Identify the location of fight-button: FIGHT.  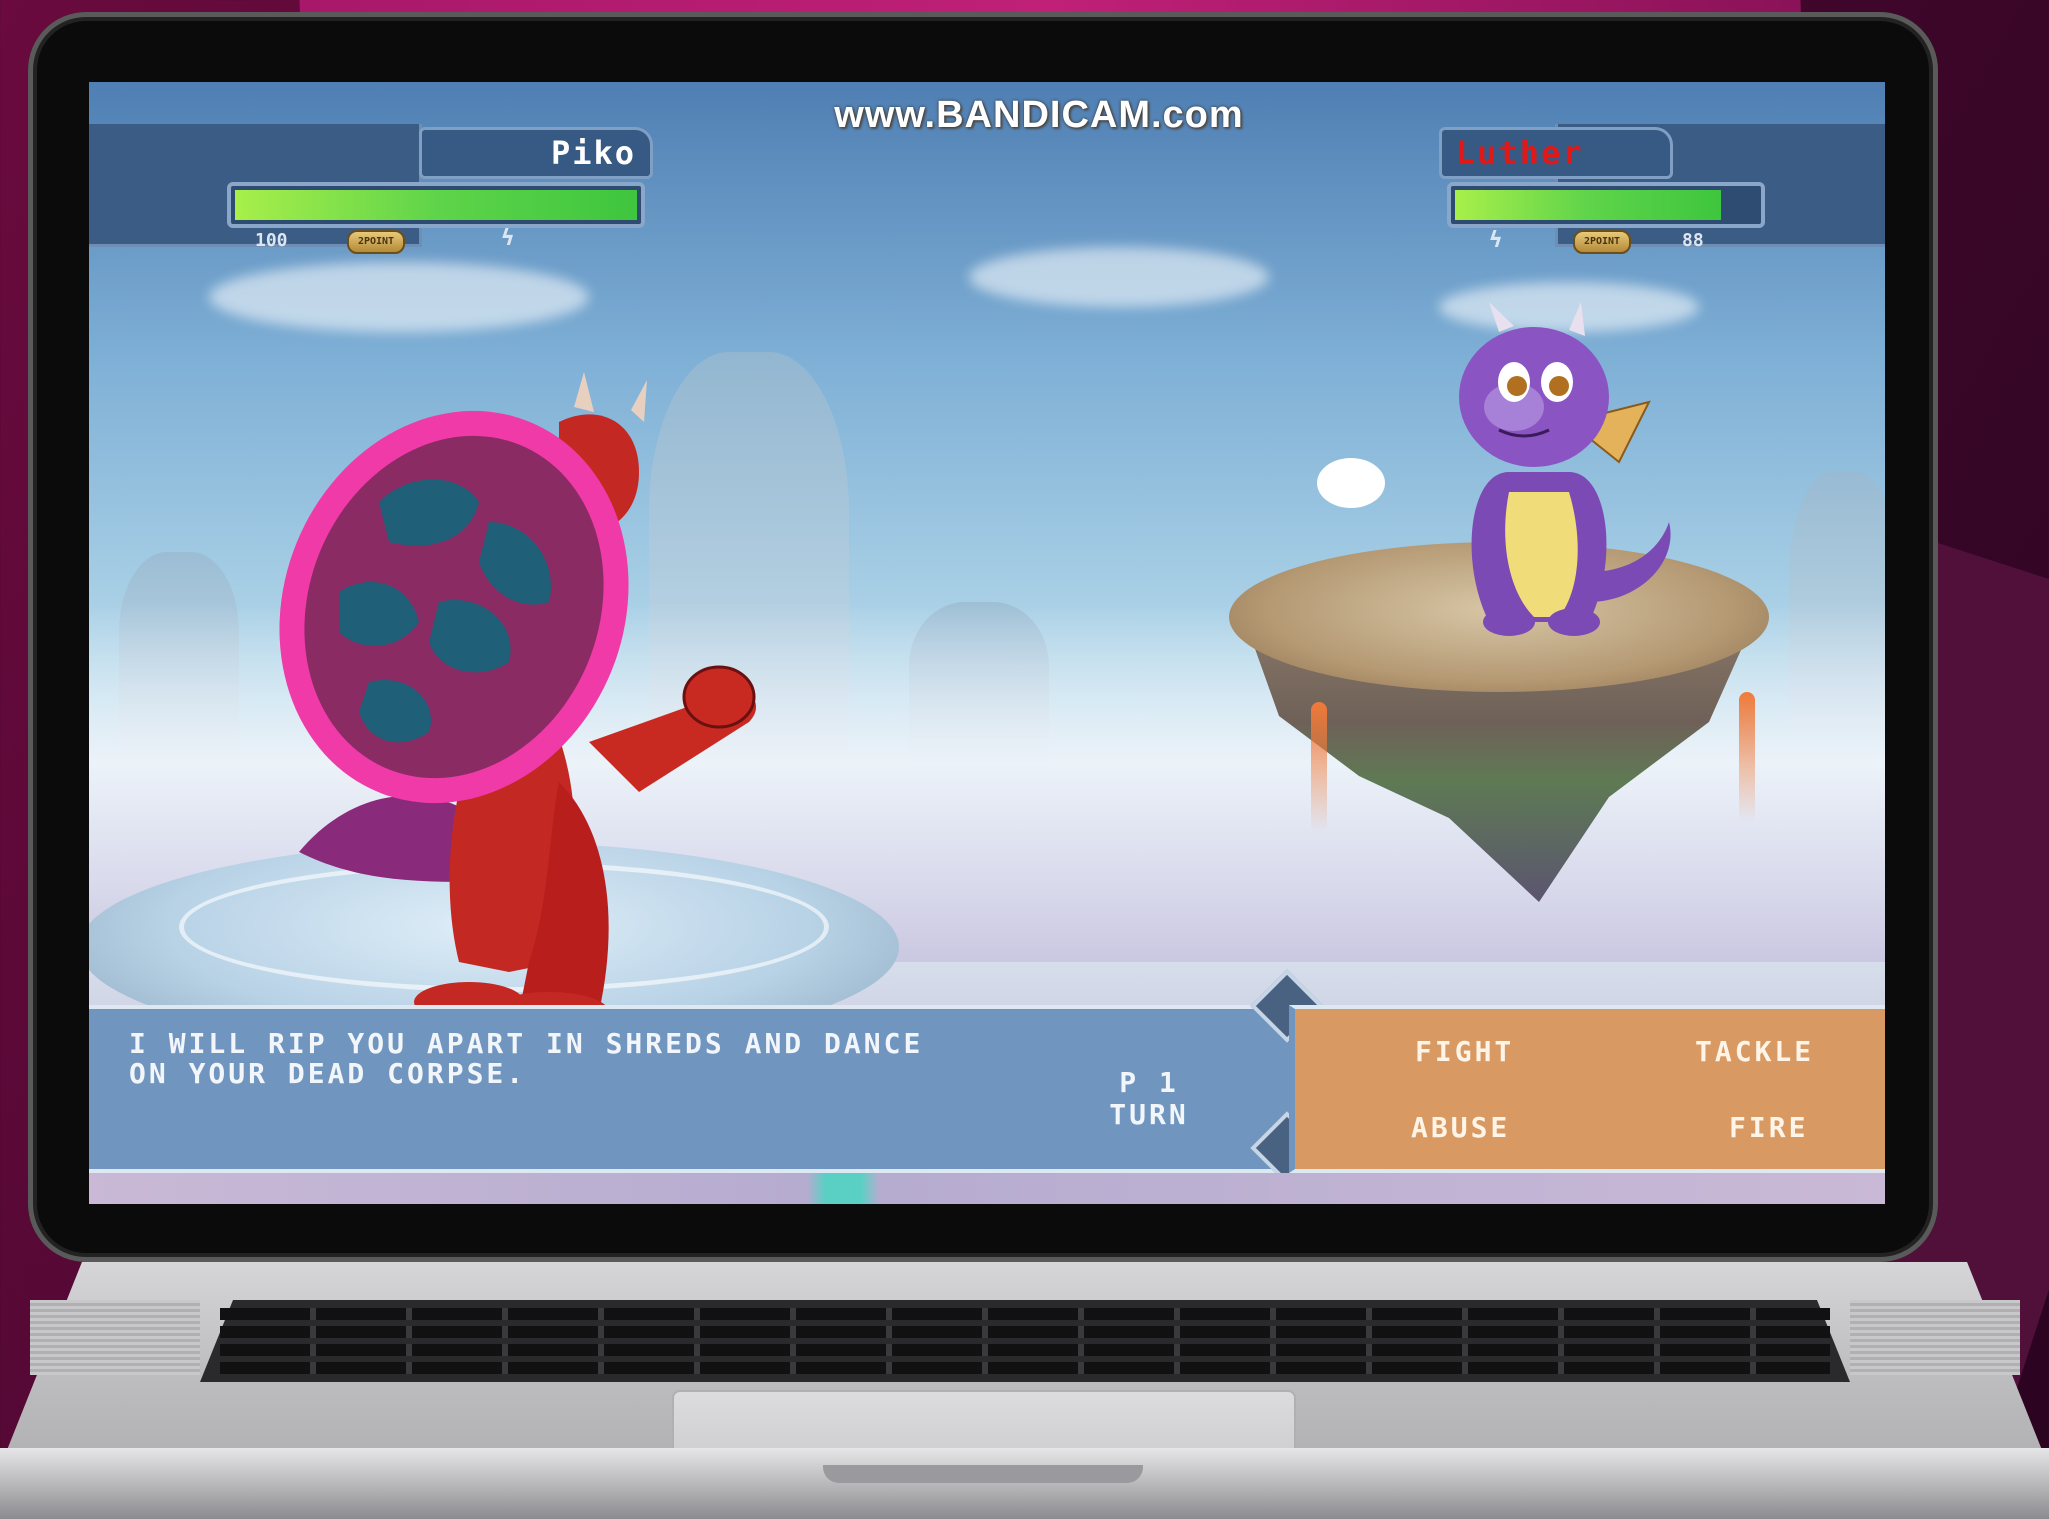
(1464, 1051).